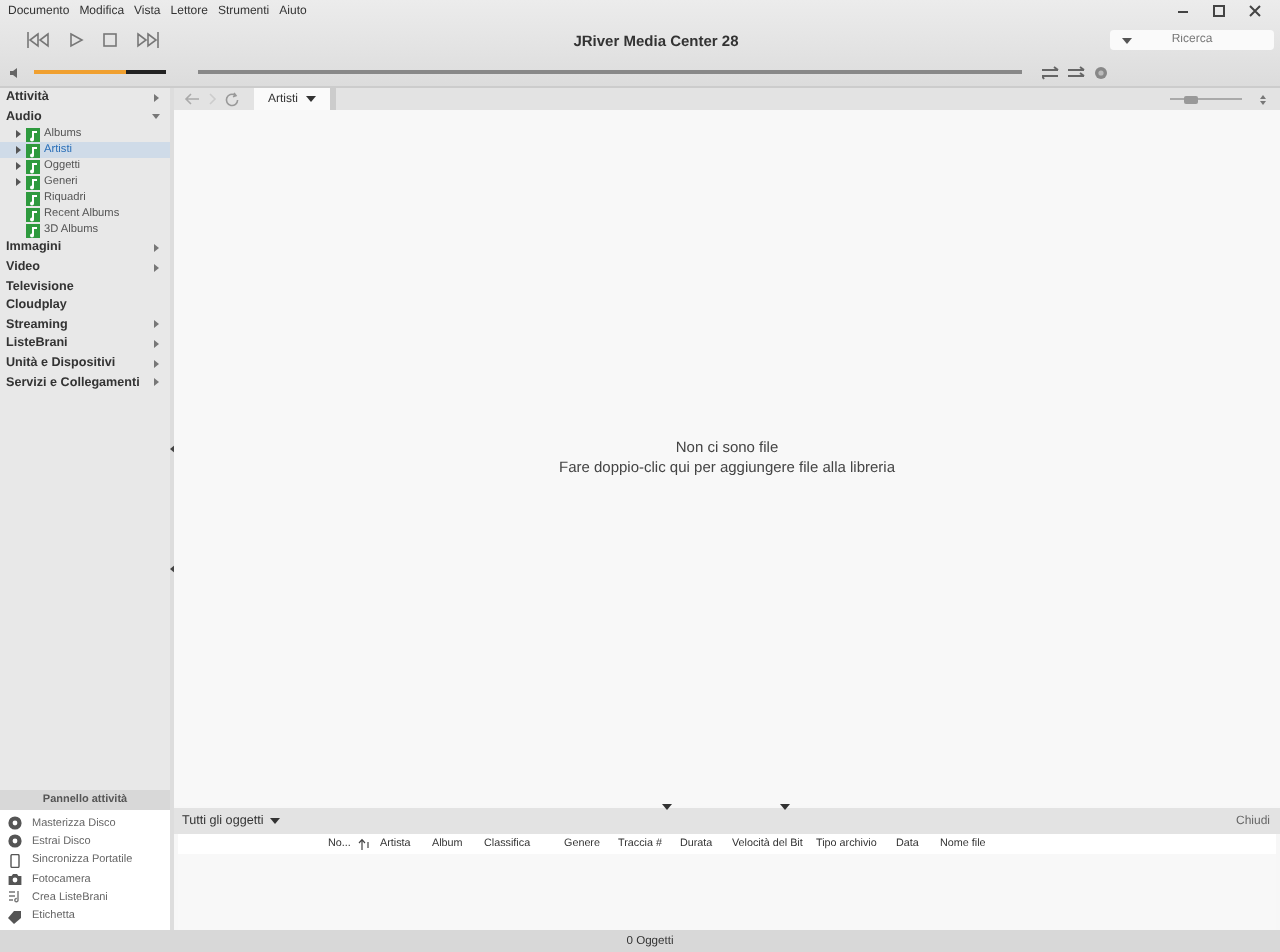  What do you see at coordinates (76, 40) in the screenshot?
I see `play-icon` at bounding box center [76, 40].